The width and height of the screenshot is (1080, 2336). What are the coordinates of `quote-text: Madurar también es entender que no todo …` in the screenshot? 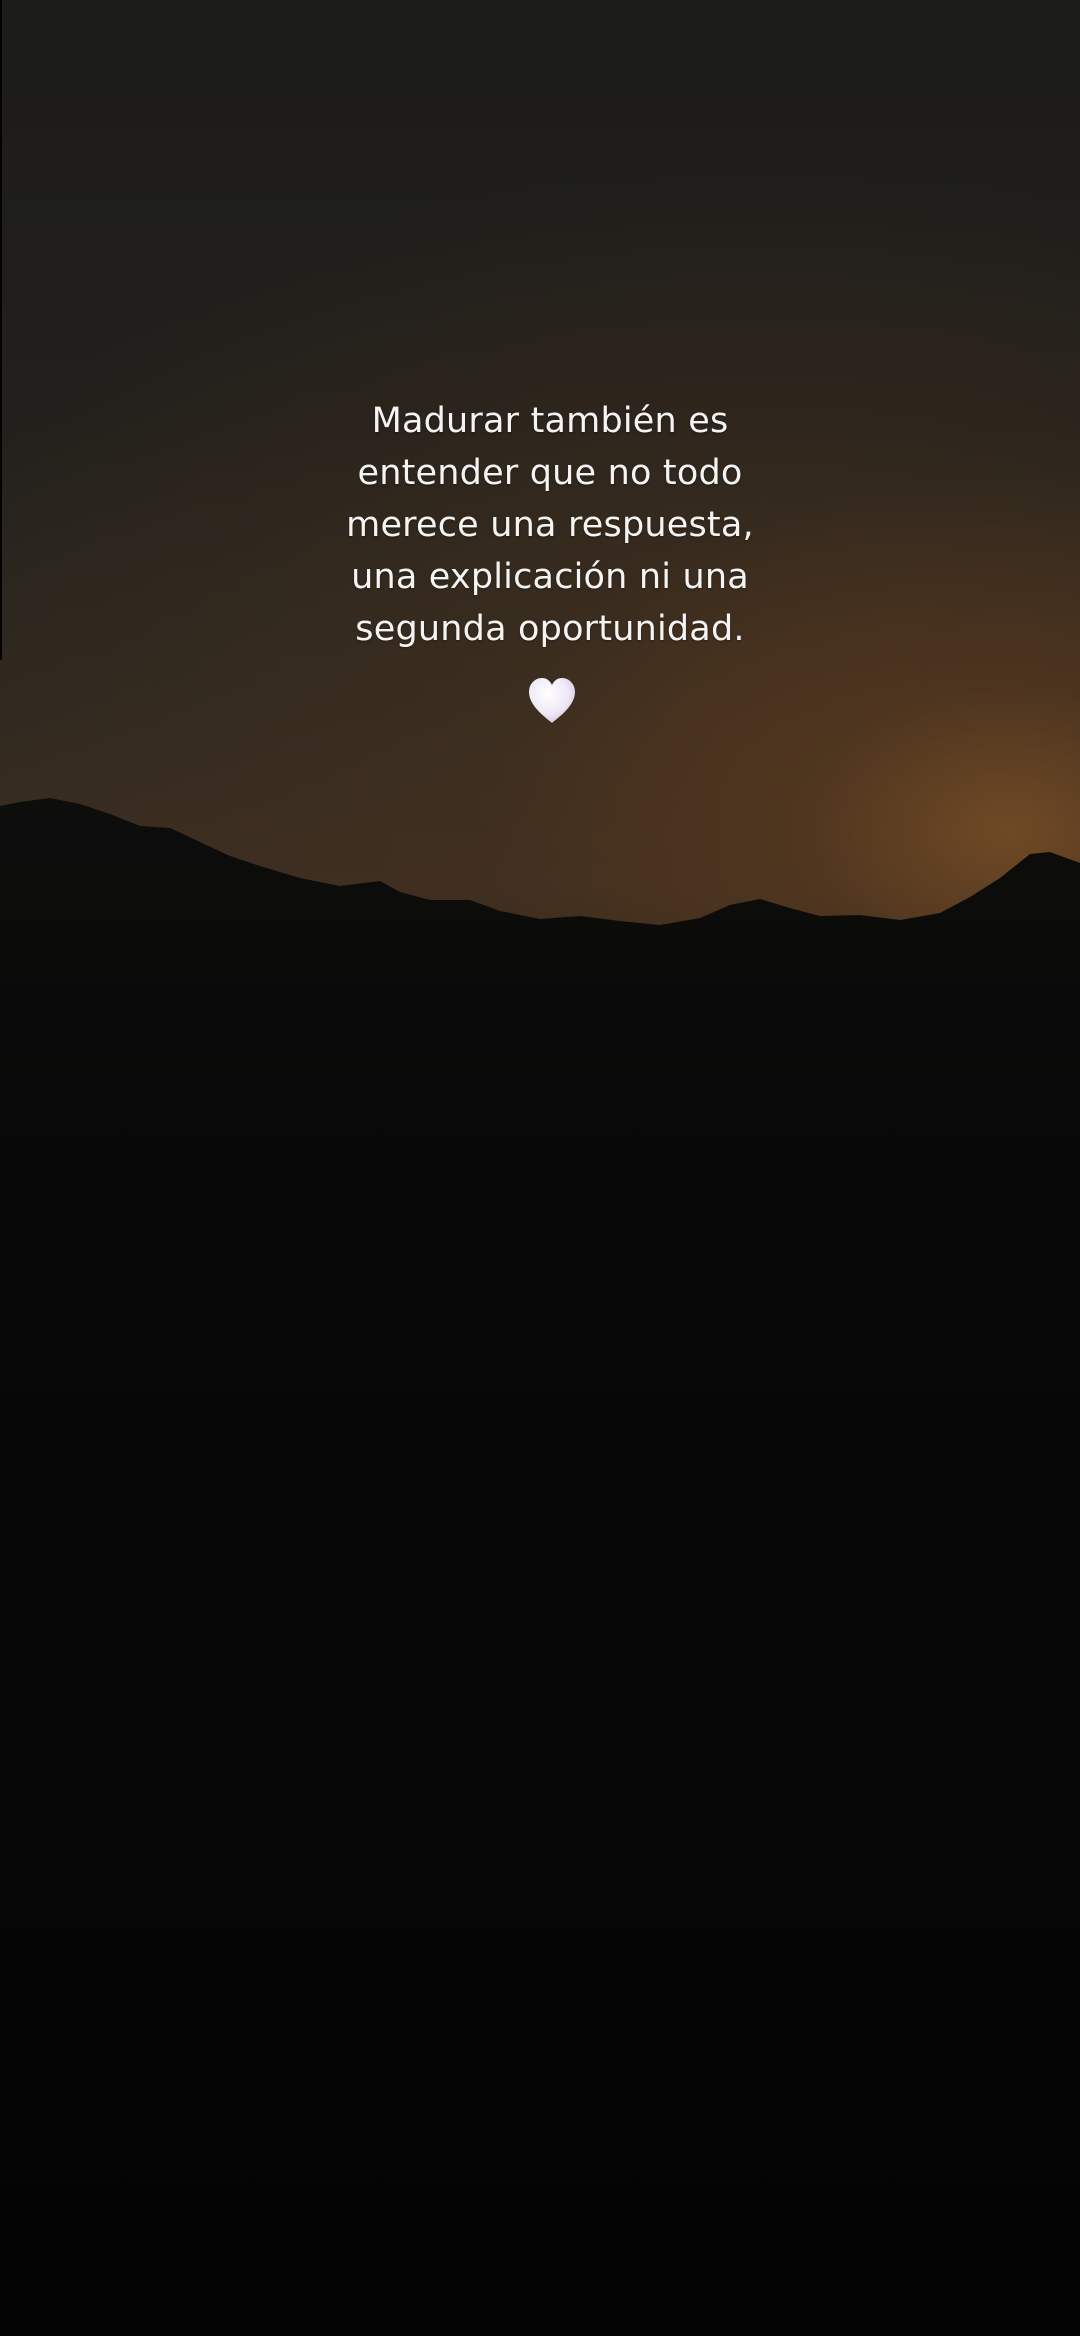 It's located at (550, 525).